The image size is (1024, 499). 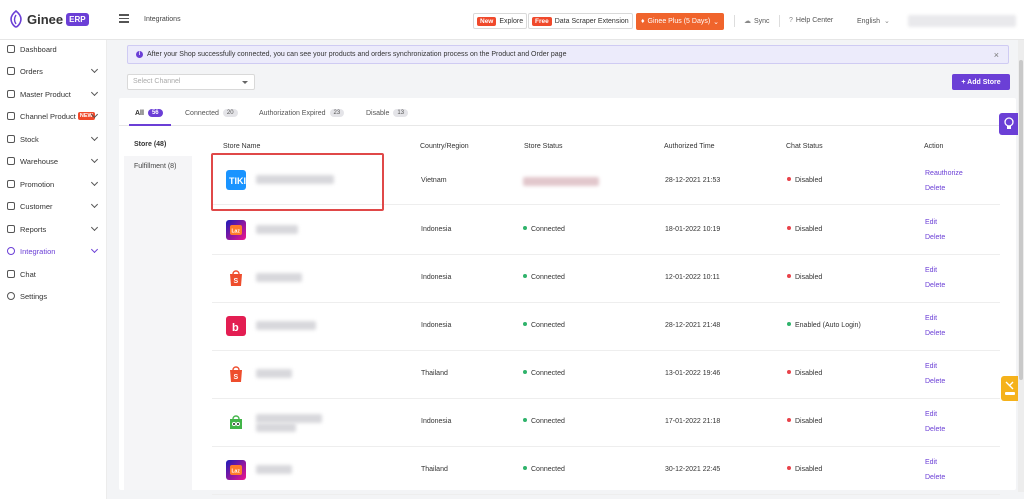 I want to click on store-status-label: Connected, so click(x=548, y=373).